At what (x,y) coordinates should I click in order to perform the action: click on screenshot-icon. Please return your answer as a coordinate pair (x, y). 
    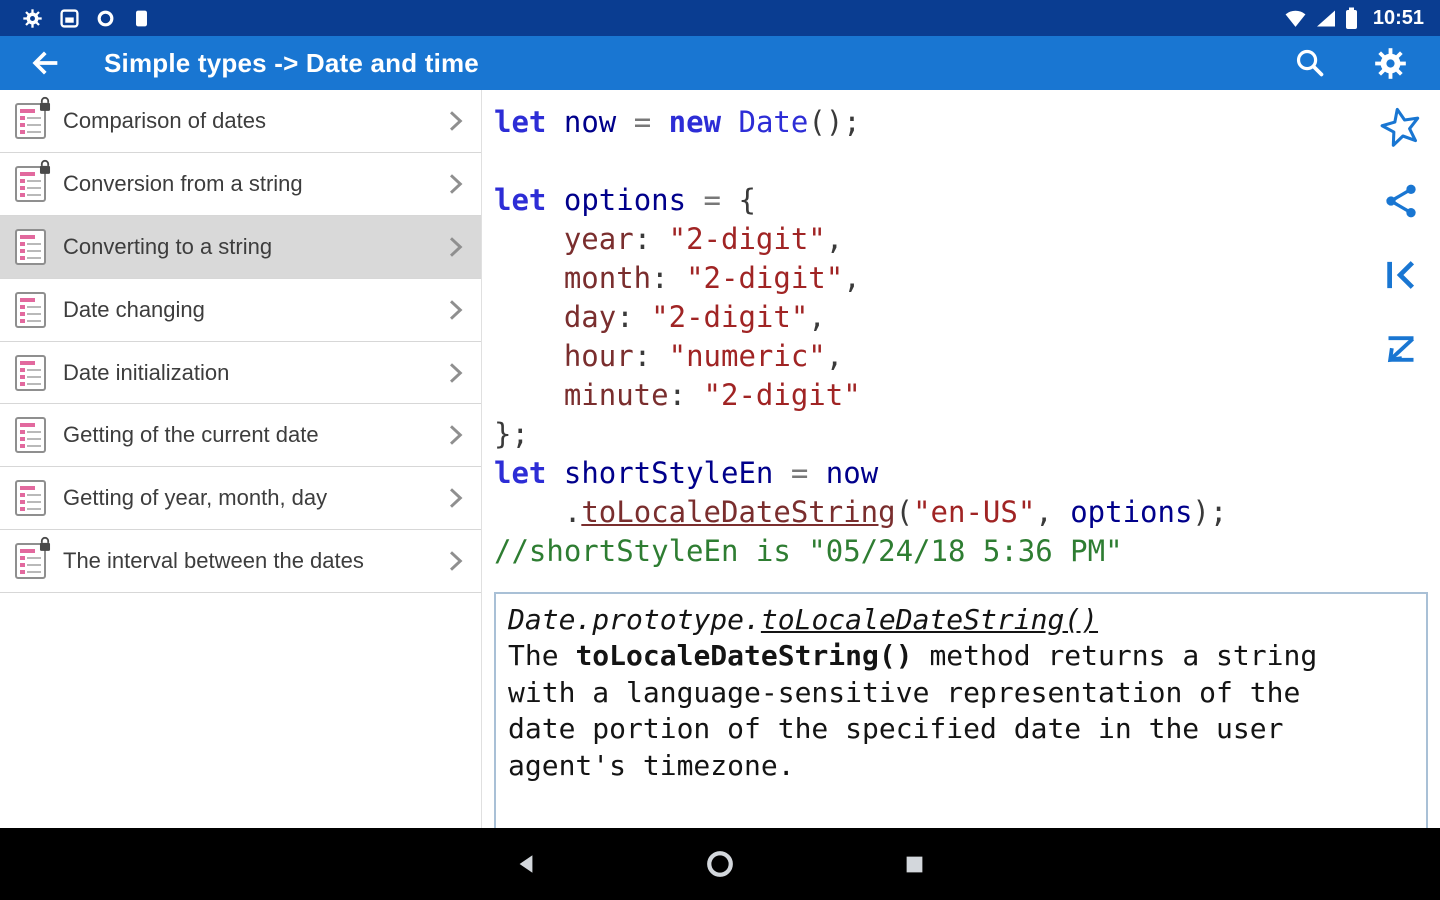
    Looking at the image, I should click on (69, 18).